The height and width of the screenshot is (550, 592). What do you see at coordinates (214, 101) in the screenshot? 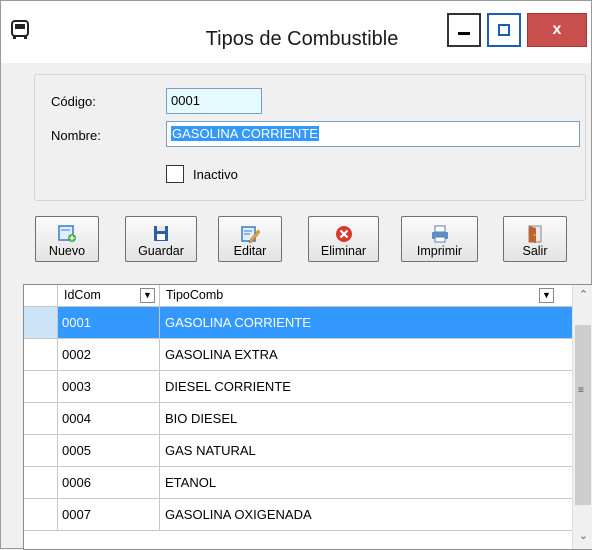
I see `codigo-input: 0001` at bounding box center [214, 101].